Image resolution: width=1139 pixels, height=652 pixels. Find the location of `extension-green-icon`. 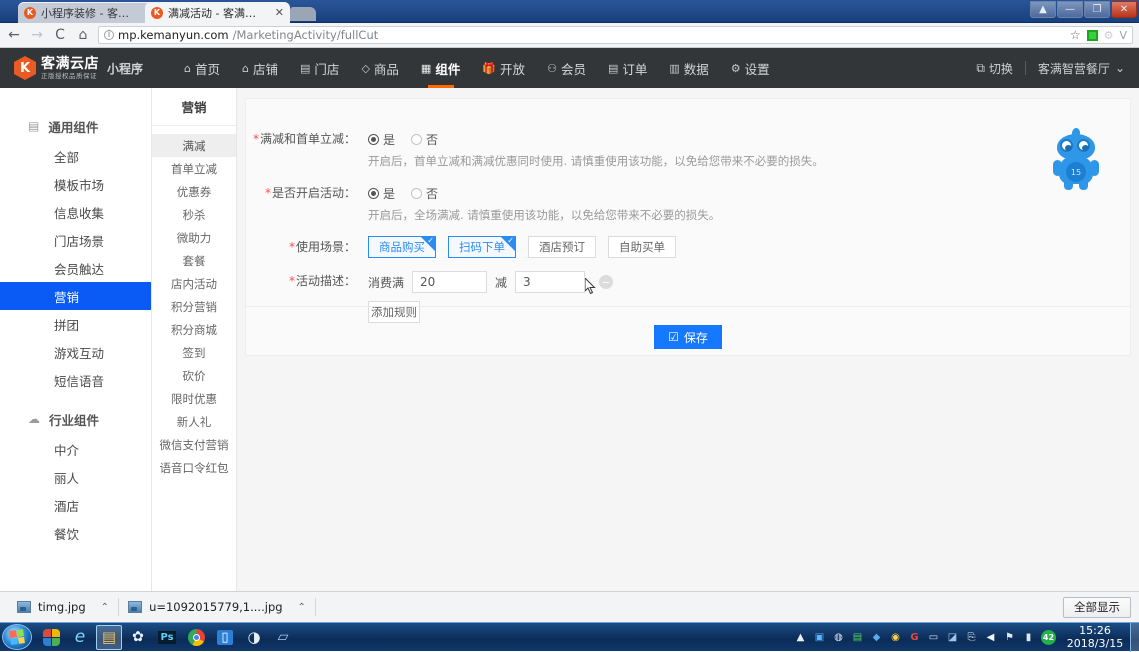

extension-green-icon is located at coordinates (1092, 35).